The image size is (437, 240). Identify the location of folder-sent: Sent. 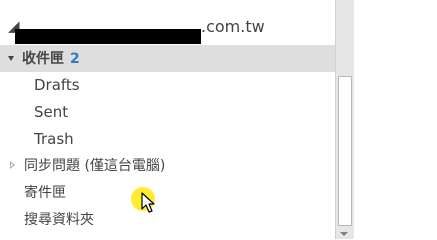
(167, 112).